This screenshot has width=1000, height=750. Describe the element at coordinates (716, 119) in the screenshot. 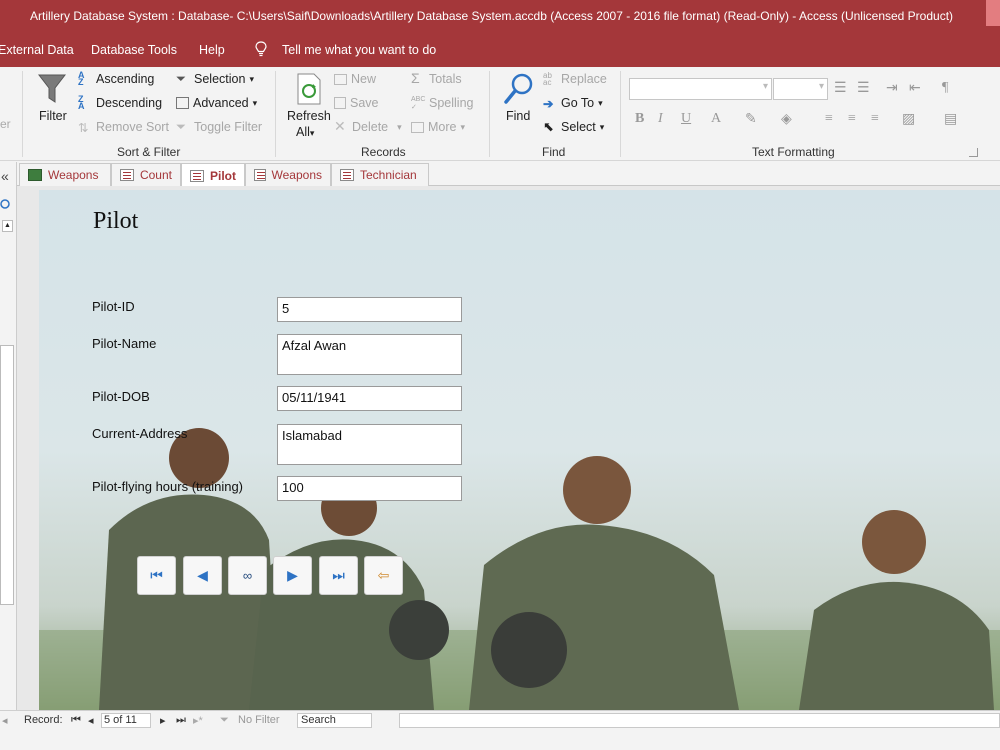

I see `font-color-button: A` at that location.